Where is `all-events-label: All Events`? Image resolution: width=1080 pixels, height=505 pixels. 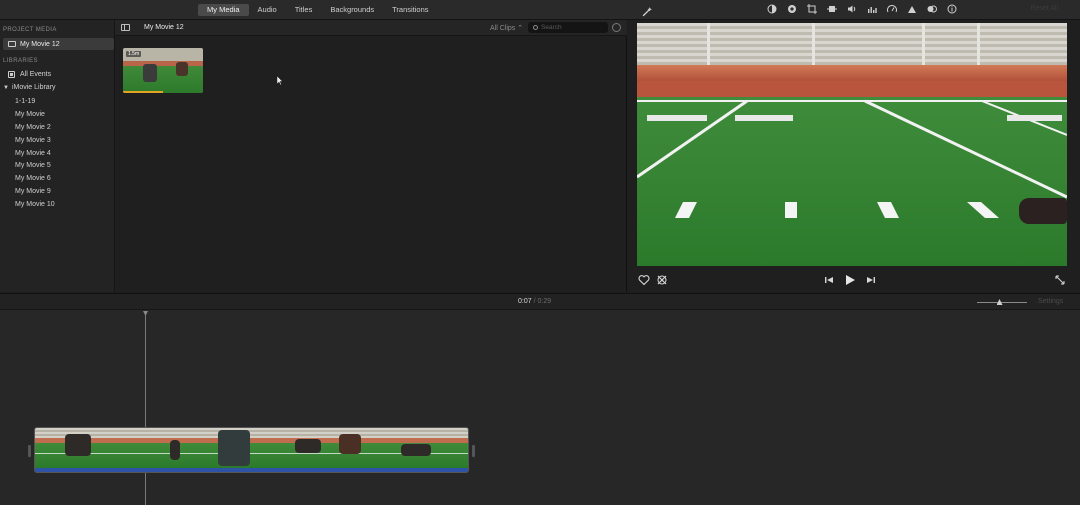 all-events-label: All Events is located at coordinates (36, 74).